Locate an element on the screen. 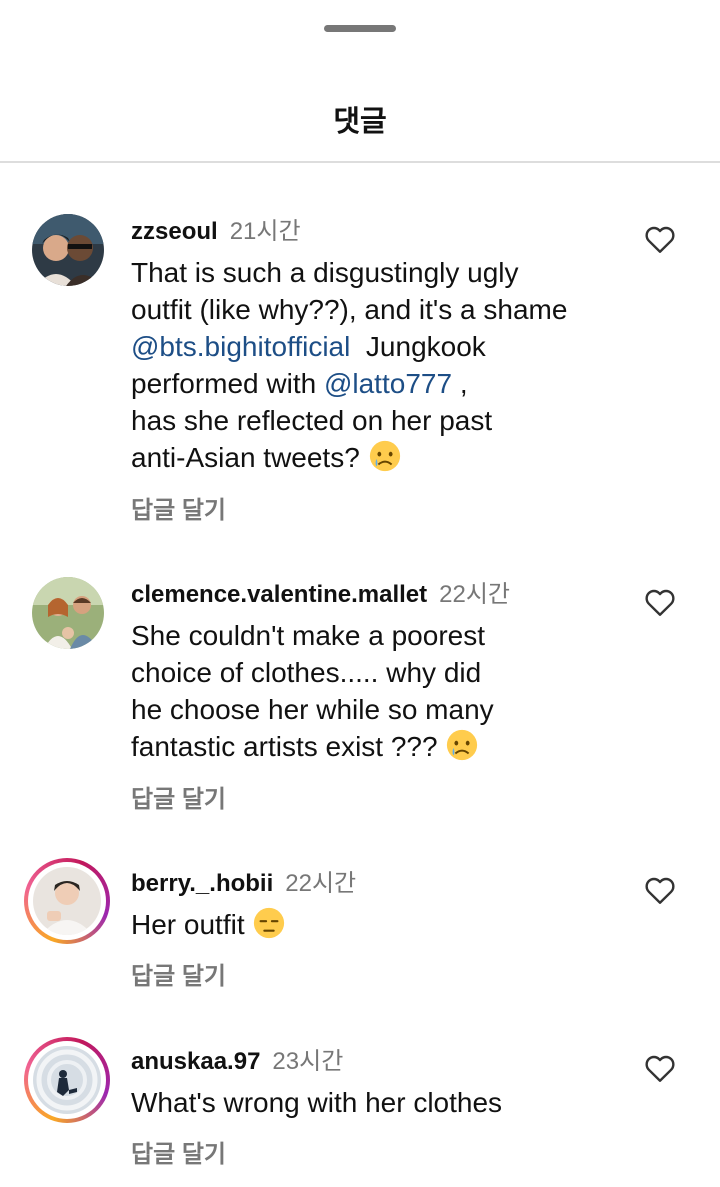  username: clemence.valentine.mallet is located at coordinates (279, 594).